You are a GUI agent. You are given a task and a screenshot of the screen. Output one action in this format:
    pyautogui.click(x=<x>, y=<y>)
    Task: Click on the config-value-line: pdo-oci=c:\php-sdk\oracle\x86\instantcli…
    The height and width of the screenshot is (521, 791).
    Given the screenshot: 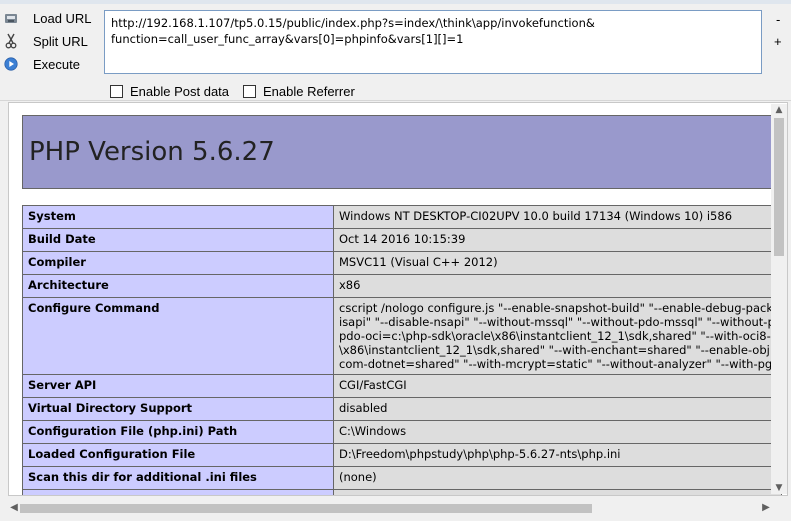 What is the action you would take?
    pyautogui.click(x=555, y=336)
    